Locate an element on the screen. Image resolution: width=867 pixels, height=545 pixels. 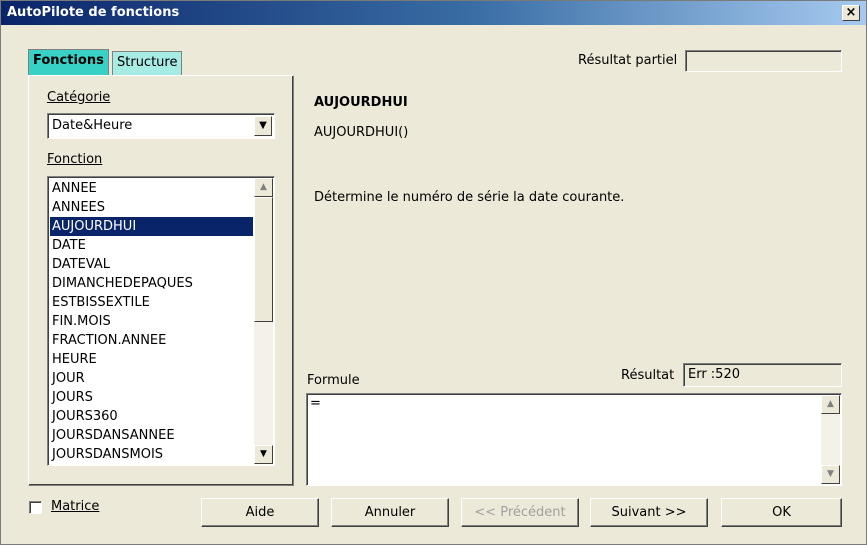
list-item: DIMANCHEDEPAQUES is located at coordinates (151, 283).